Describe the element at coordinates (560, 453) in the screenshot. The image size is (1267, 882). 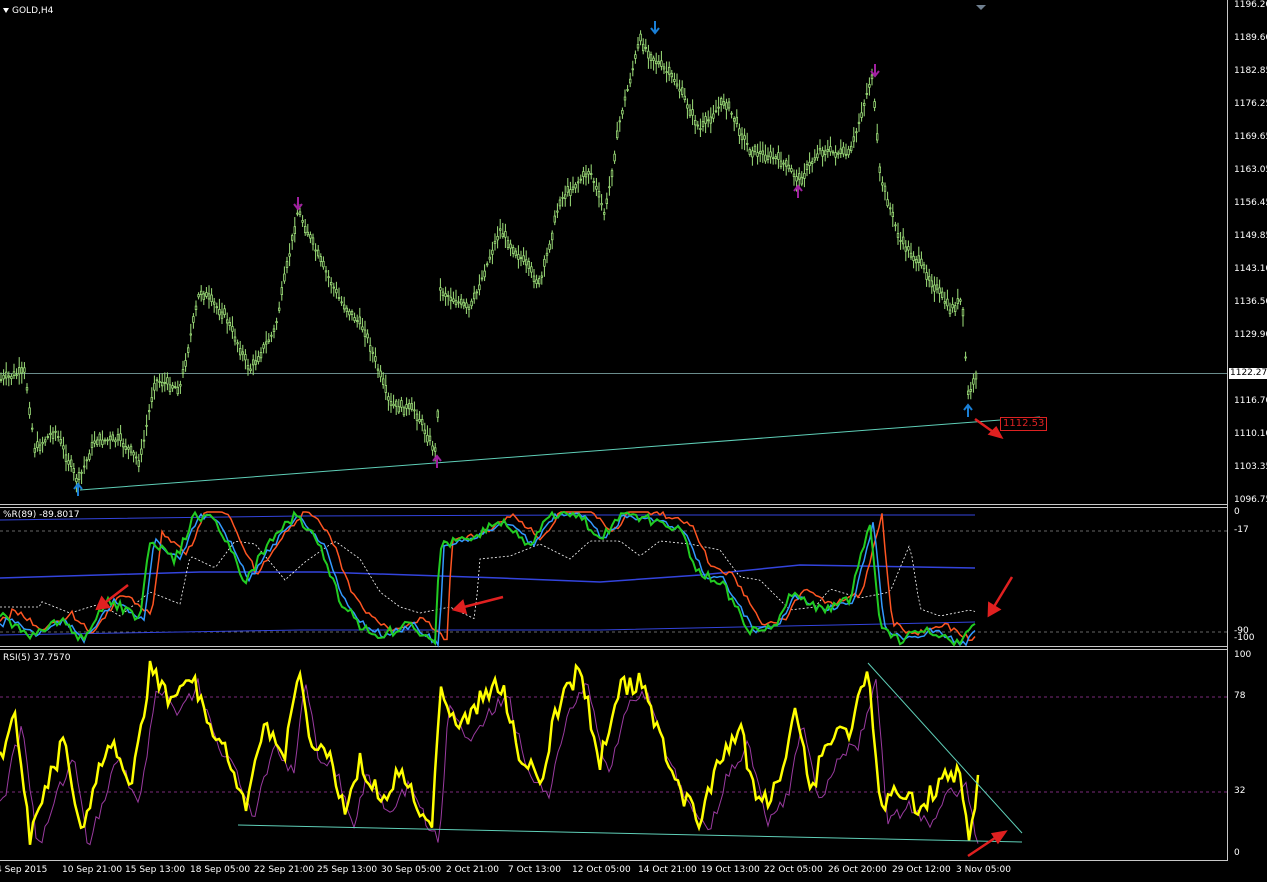
I see `price-trendline` at that location.